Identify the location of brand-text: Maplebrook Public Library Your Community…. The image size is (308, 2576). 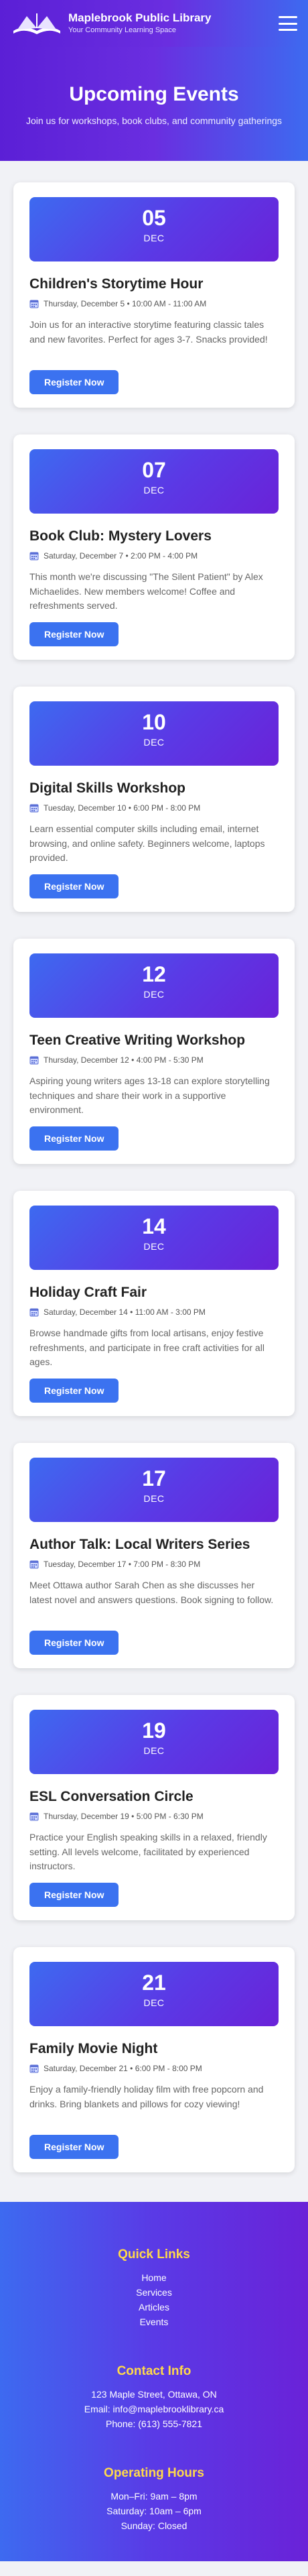
(140, 23).